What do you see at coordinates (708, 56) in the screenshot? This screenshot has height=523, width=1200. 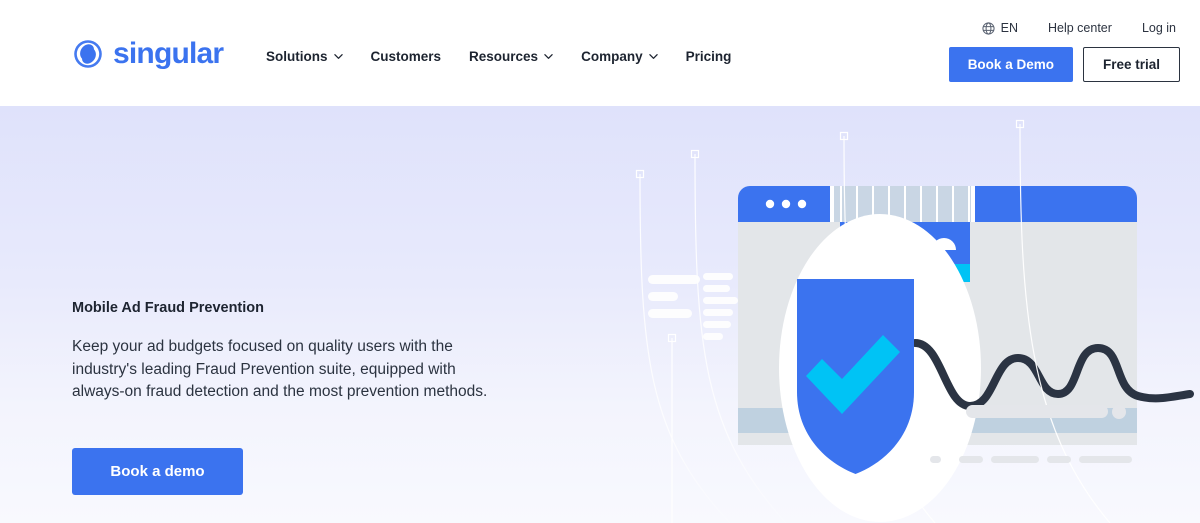 I see `nav-label: Pricing` at bounding box center [708, 56].